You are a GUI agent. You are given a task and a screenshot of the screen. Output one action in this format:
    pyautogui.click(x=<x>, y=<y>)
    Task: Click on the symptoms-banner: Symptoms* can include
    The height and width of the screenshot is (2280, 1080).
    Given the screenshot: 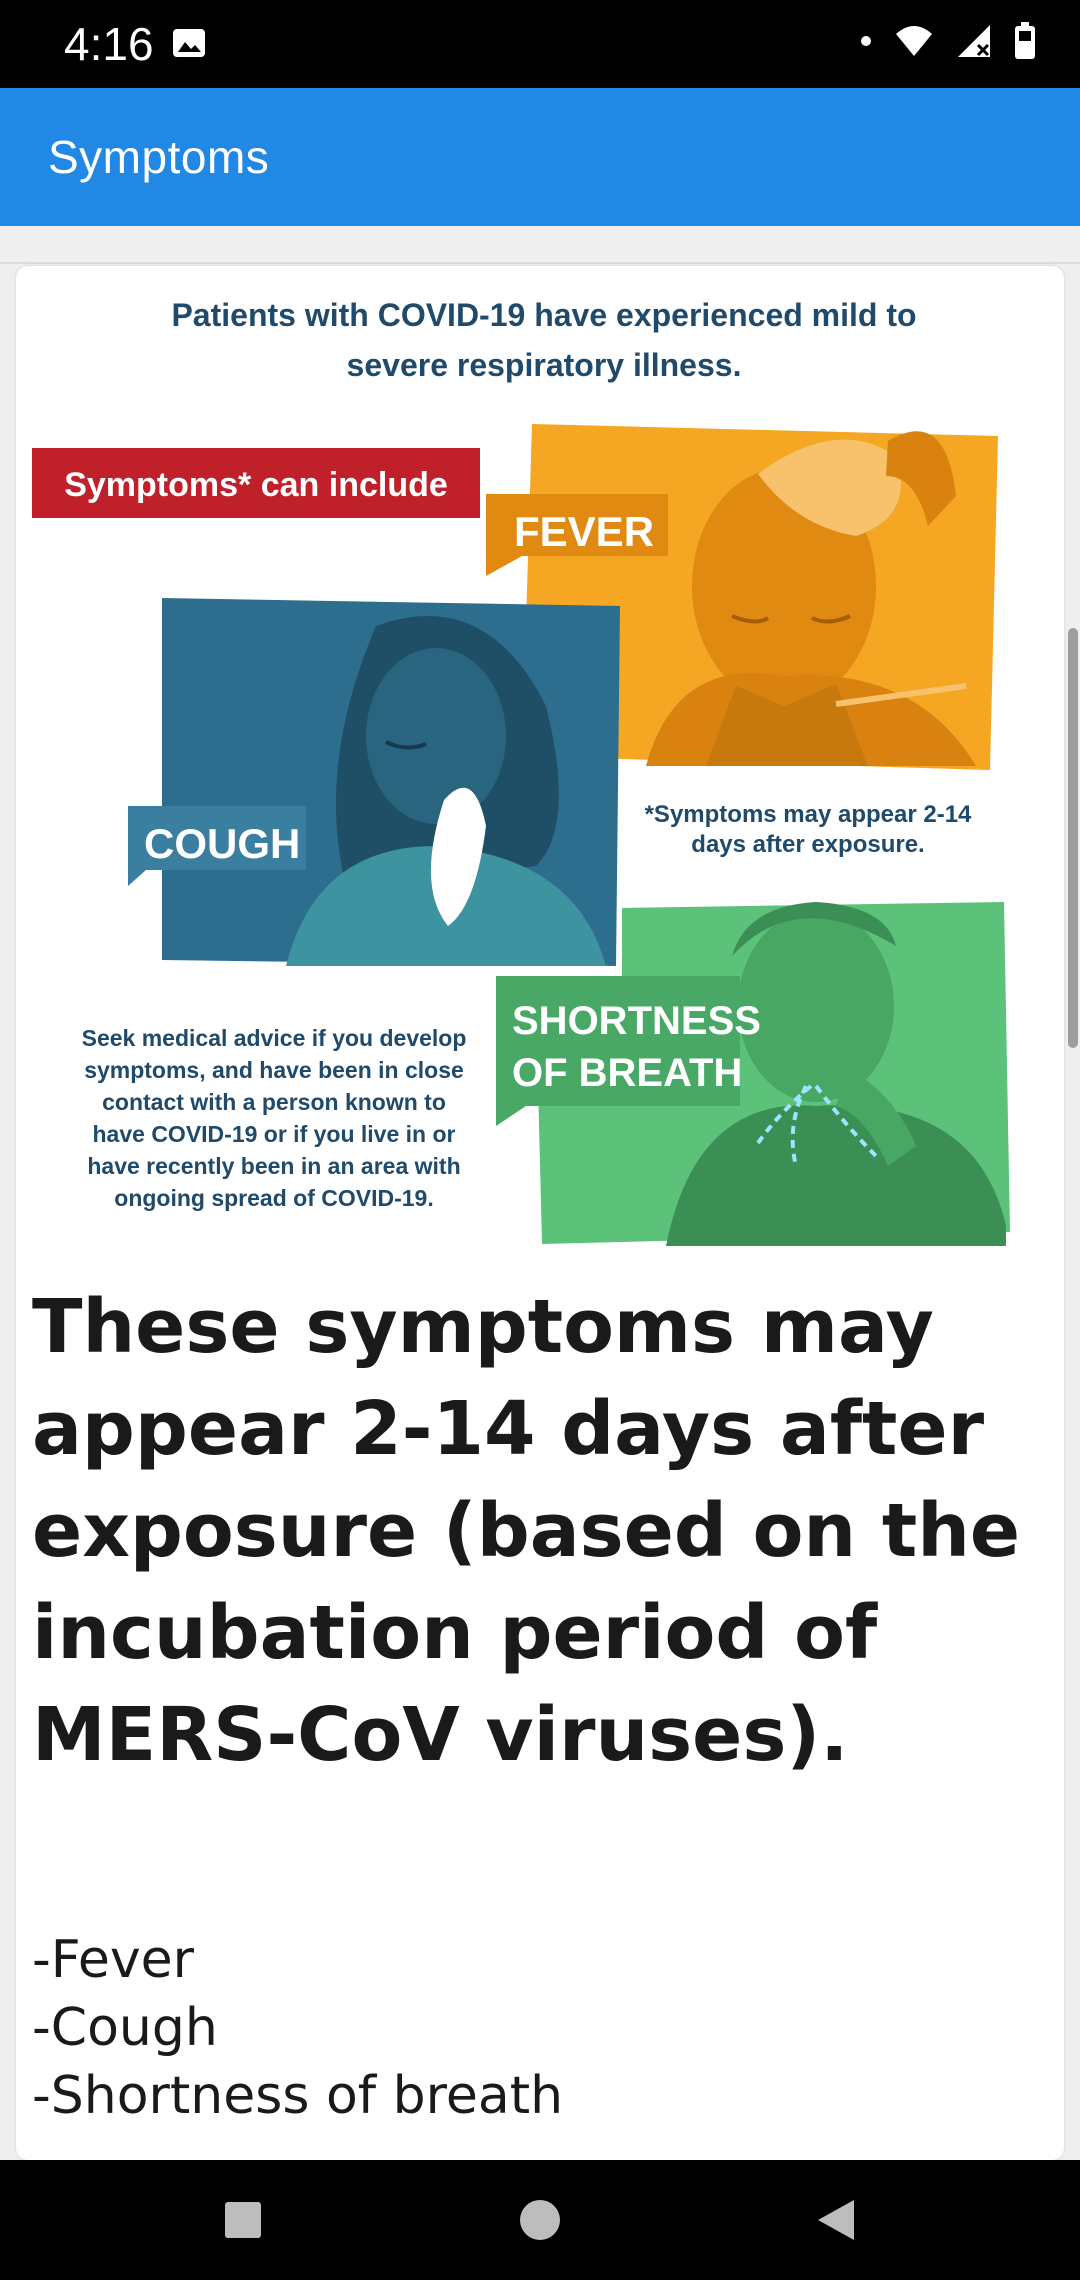 What is the action you would take?
    pyautogui.click(x=256, y=483)
    